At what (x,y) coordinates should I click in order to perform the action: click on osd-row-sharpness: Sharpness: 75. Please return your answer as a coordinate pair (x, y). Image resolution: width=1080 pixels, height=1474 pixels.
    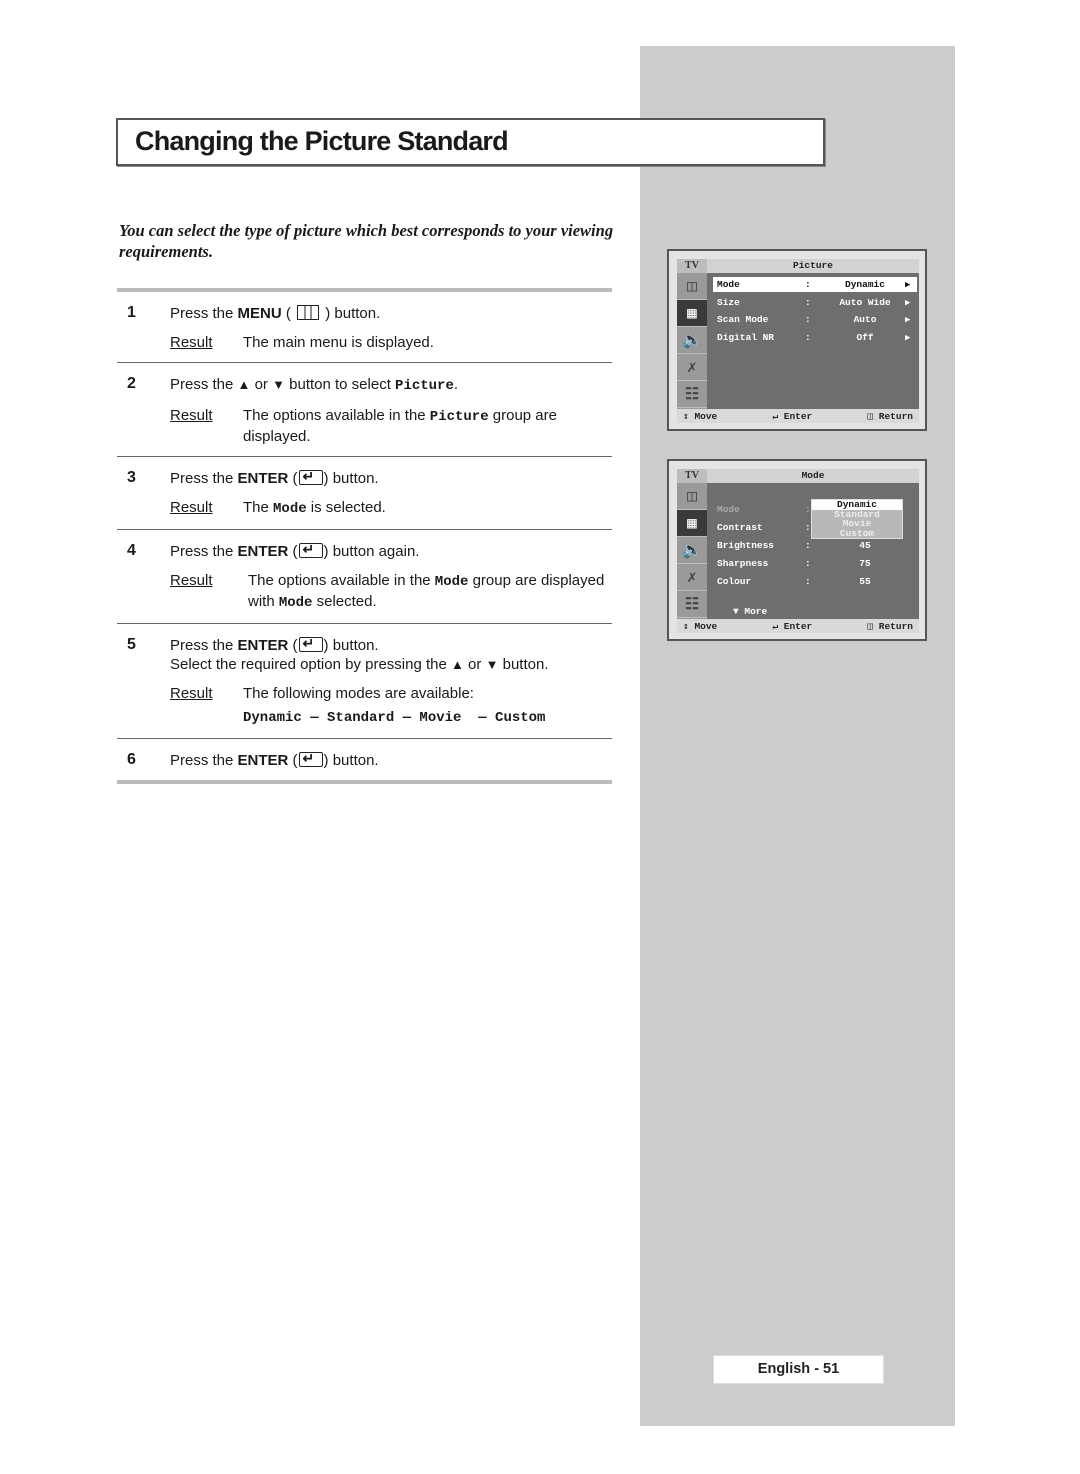
    Looking at the image, I should click on (815, 563).